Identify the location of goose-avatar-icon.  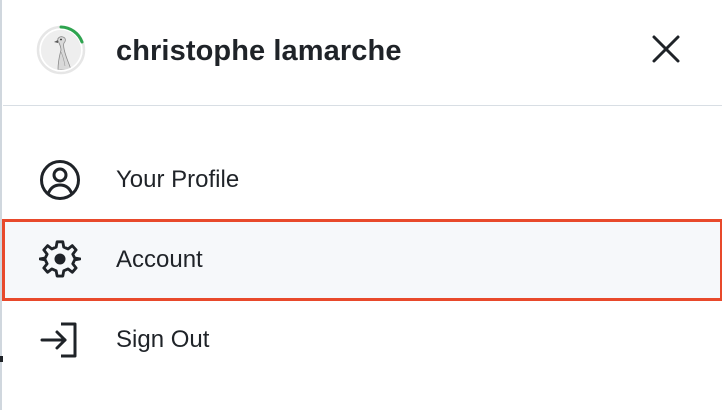
(61, 50).